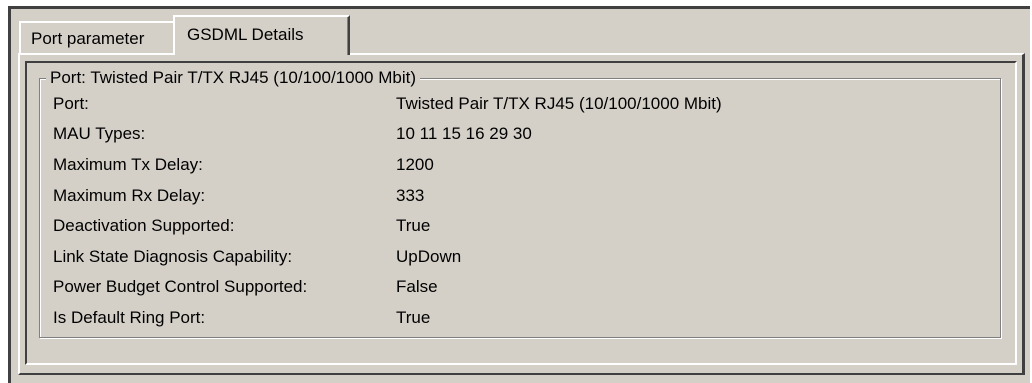  What do you see at coordinates (71, 103) in the screenshot?
I see `row-label: Port:` at bounding box center [71, 103].